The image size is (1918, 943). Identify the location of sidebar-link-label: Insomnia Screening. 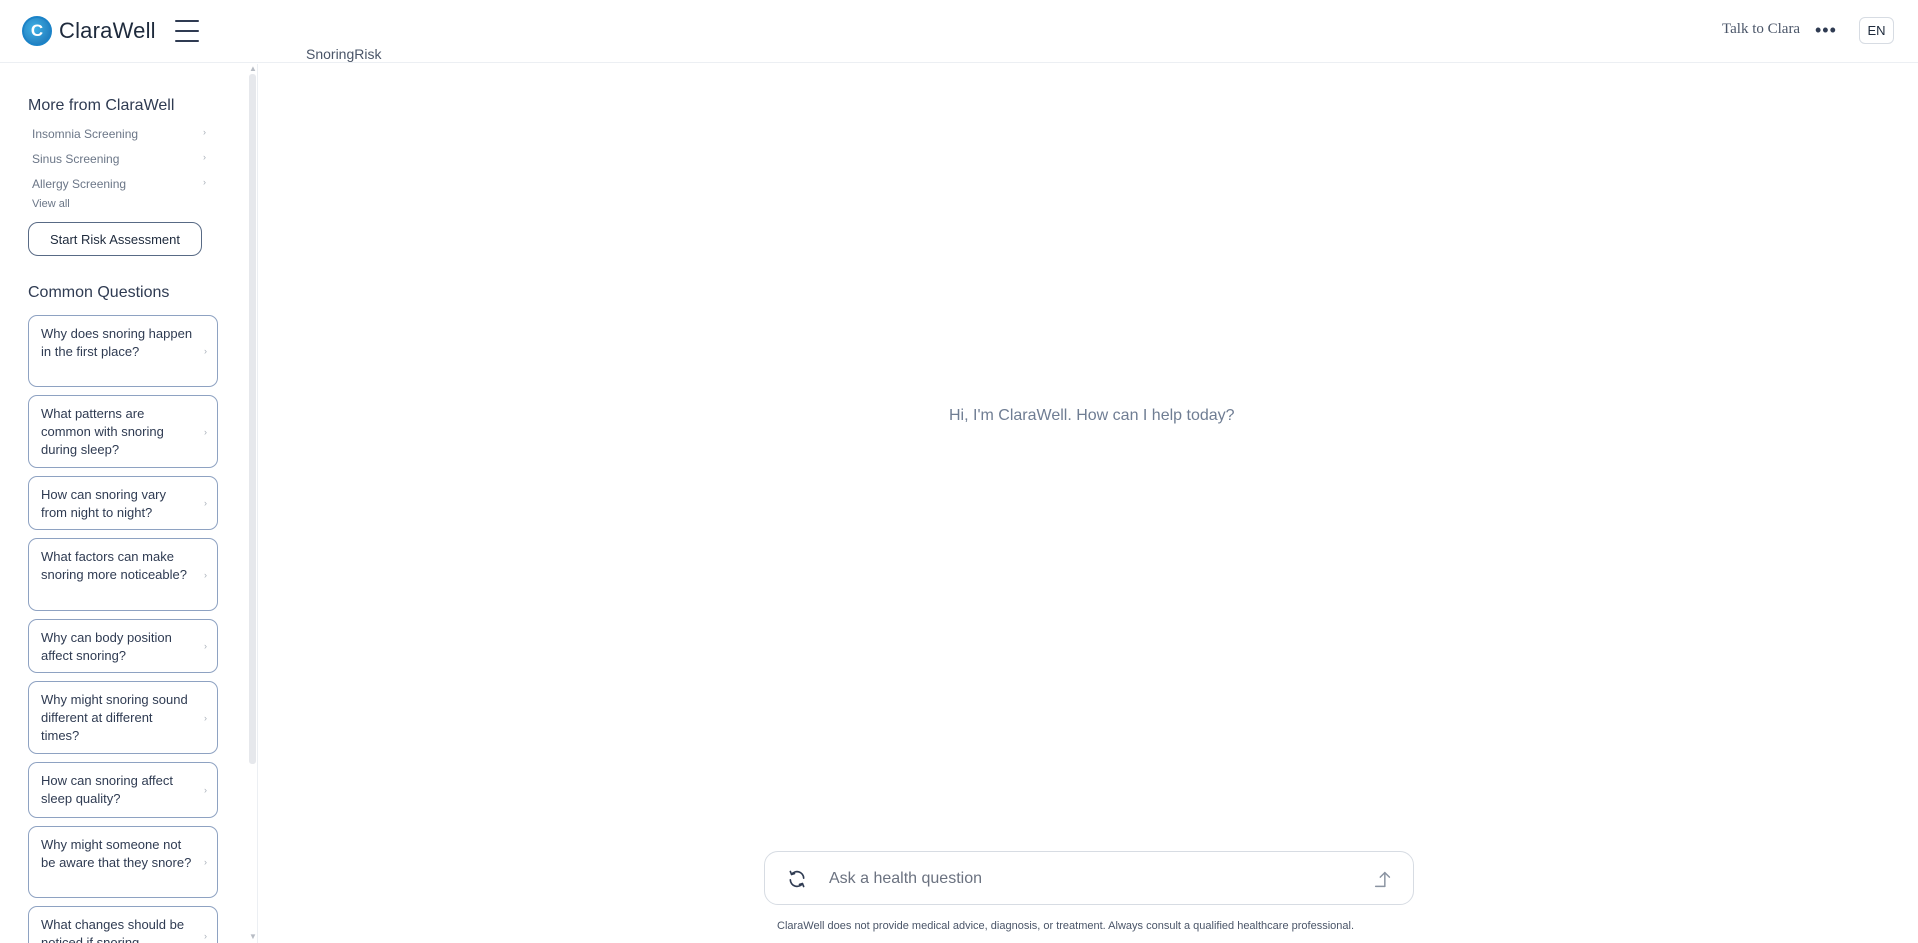
(85, 134).